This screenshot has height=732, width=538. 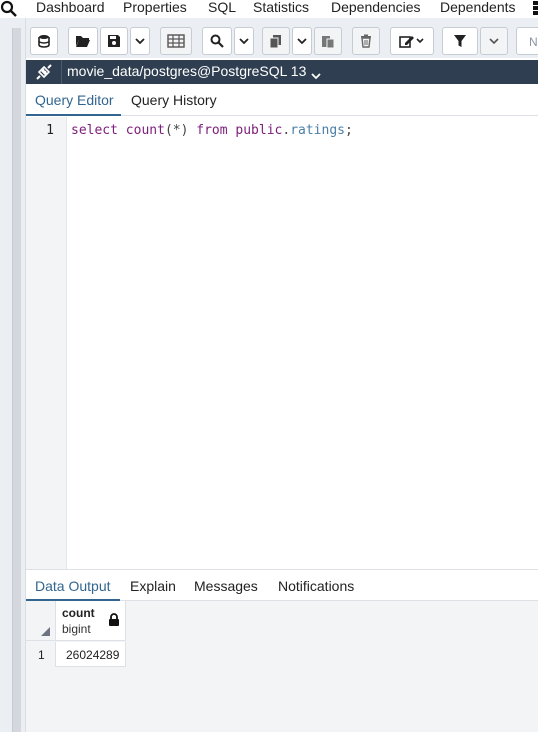 What do you see at coordinates (281, 7) in the screenshot?
I see `tab-statistics: Statistics` at bounding box center [281, 7].